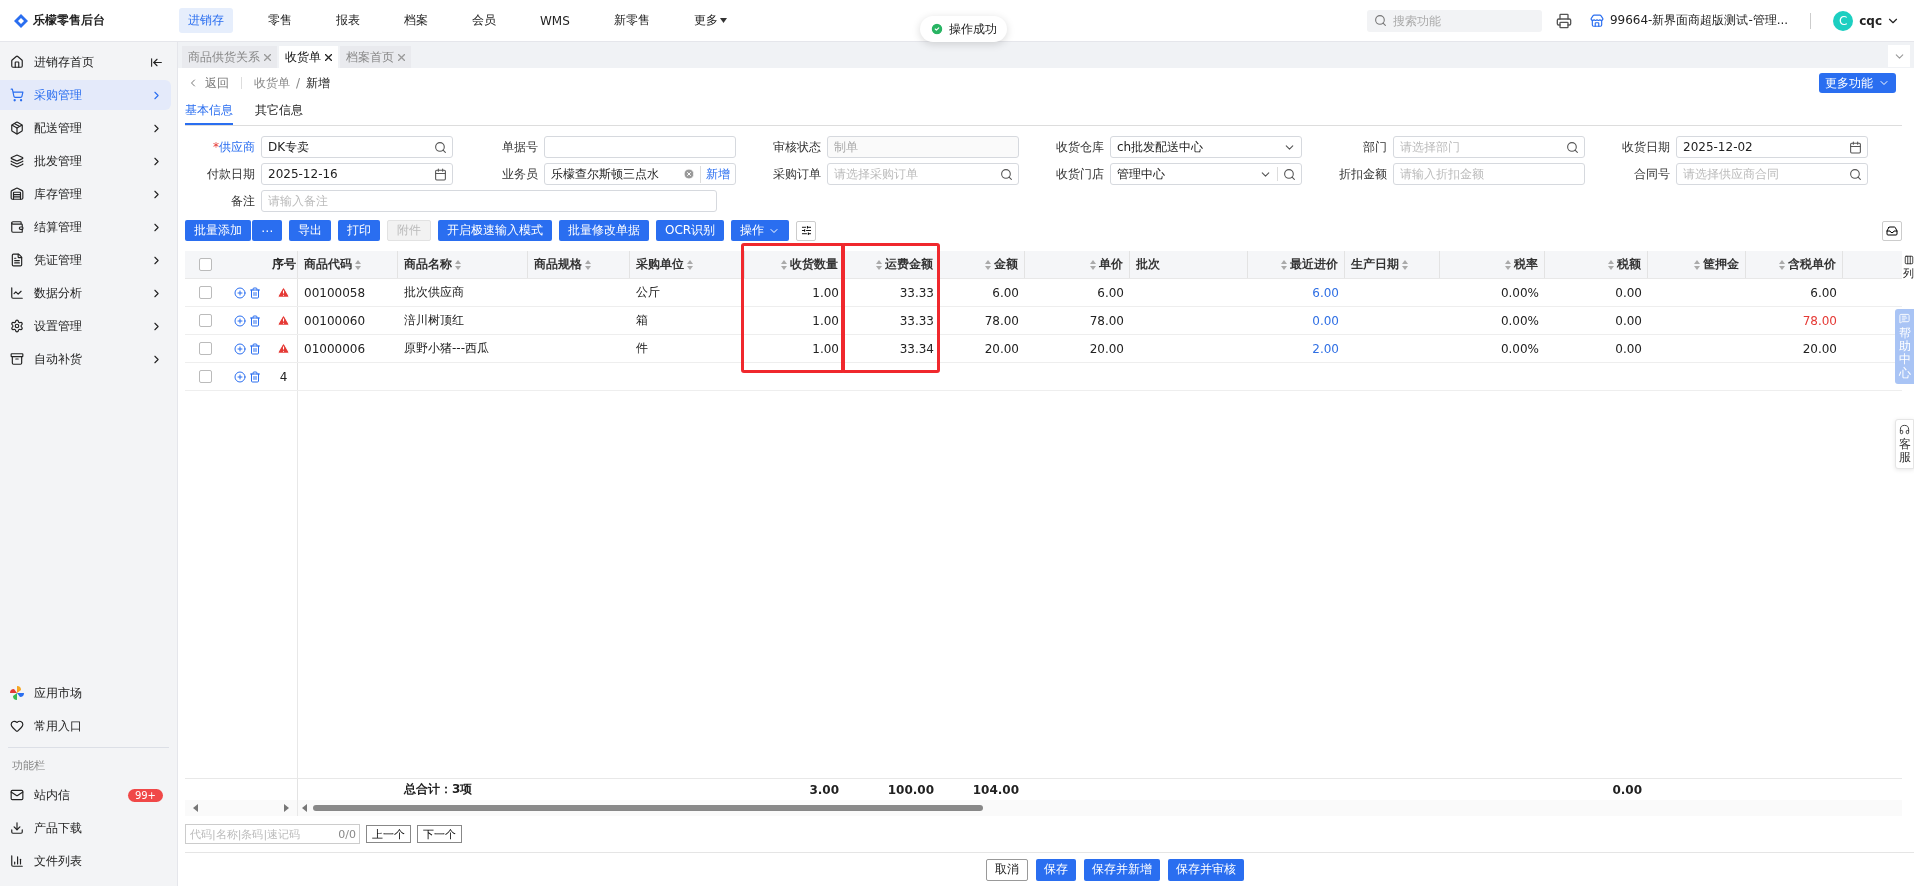 Image resolution: width=1914 pixels, height=886 pixels. I want to click on section-tab: 其它信息, so click(279, 111).